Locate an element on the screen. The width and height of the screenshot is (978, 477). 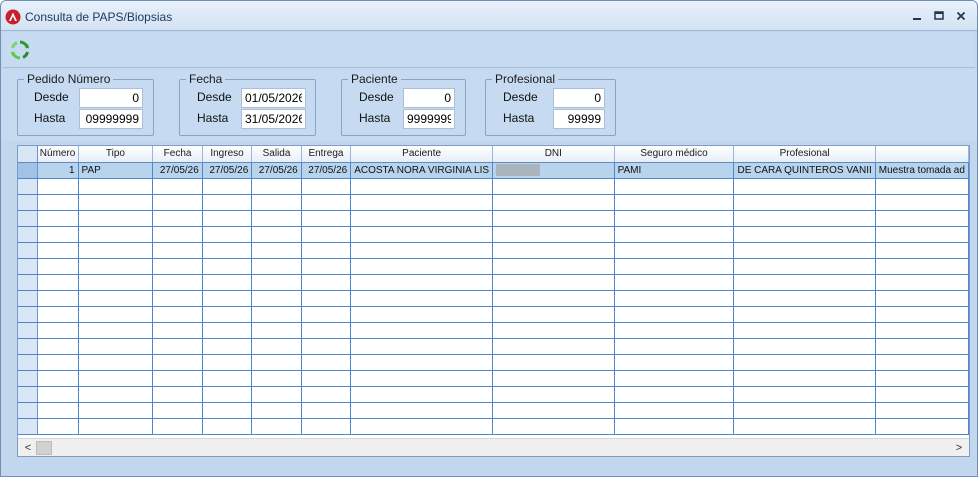
profesional-desde-input is located at coordinates (579, 98).